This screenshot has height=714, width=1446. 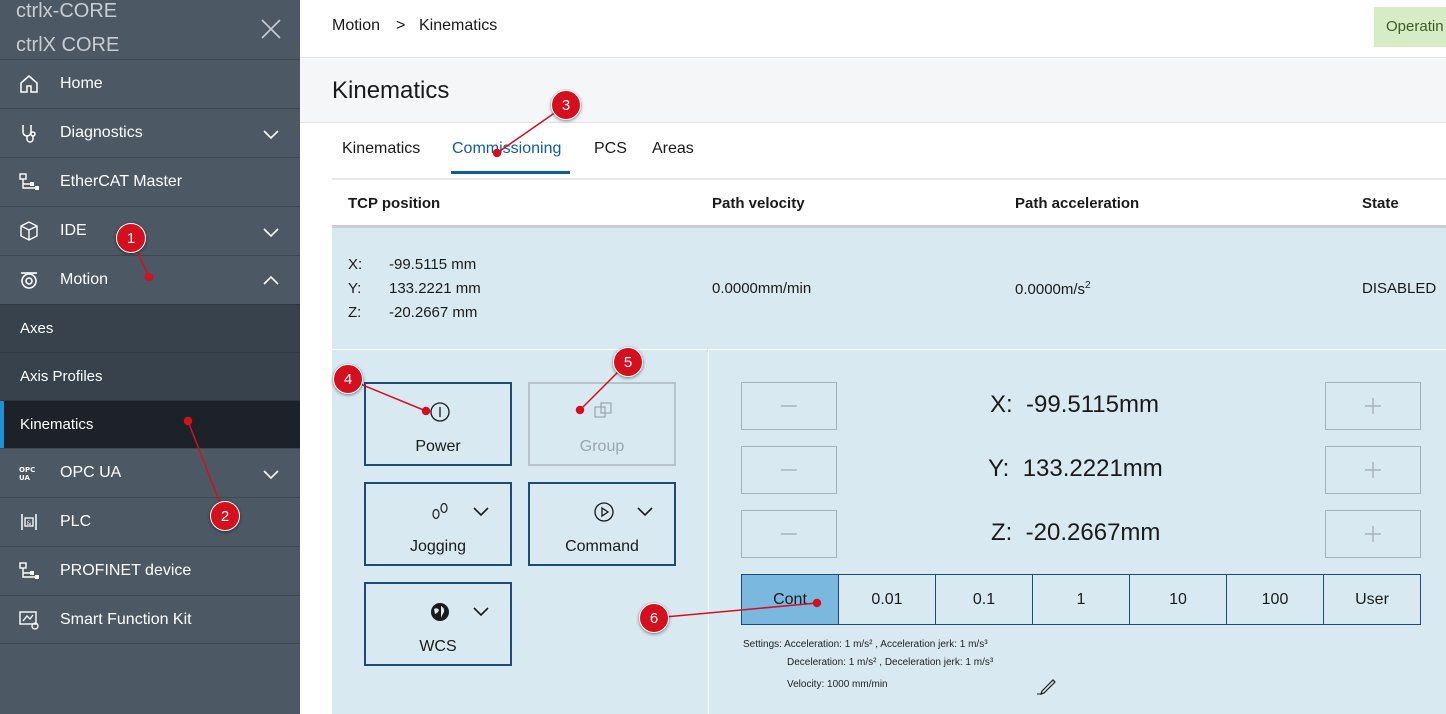 I want to click on sidebar-item-opcua: OPC UA OPC UA, so click(x=150, y=472).